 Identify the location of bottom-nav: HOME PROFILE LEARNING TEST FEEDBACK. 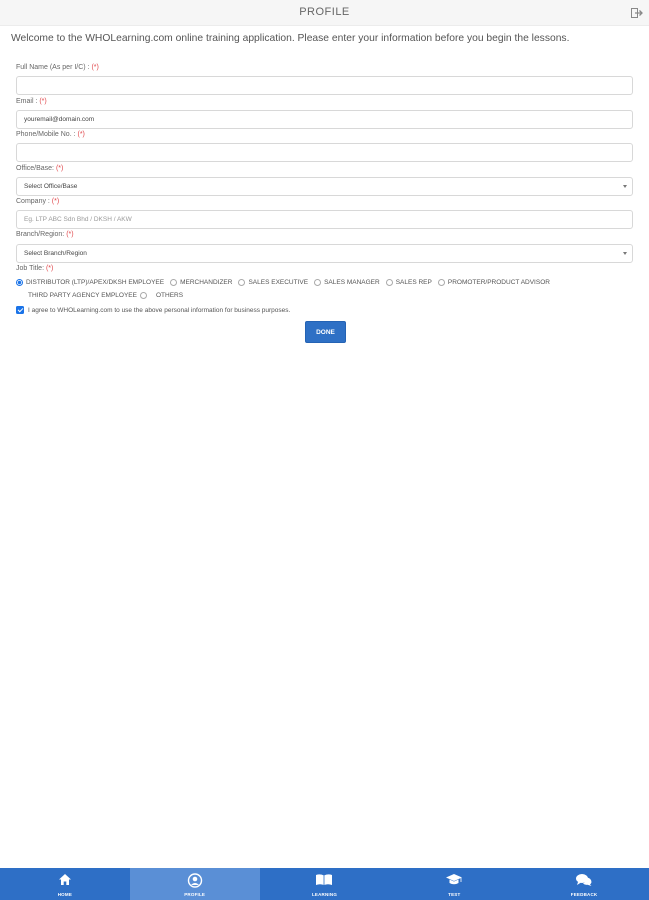
(324, 884).